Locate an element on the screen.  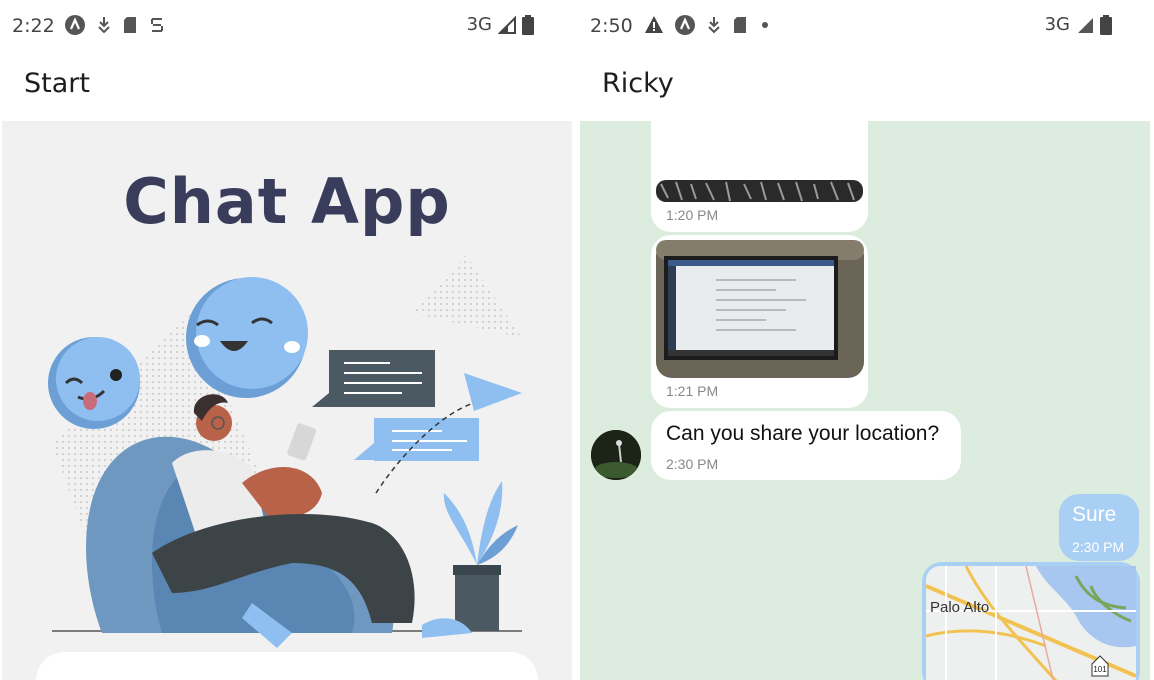
map-place-label: Palo Alto is located at coordinates (959, 607).